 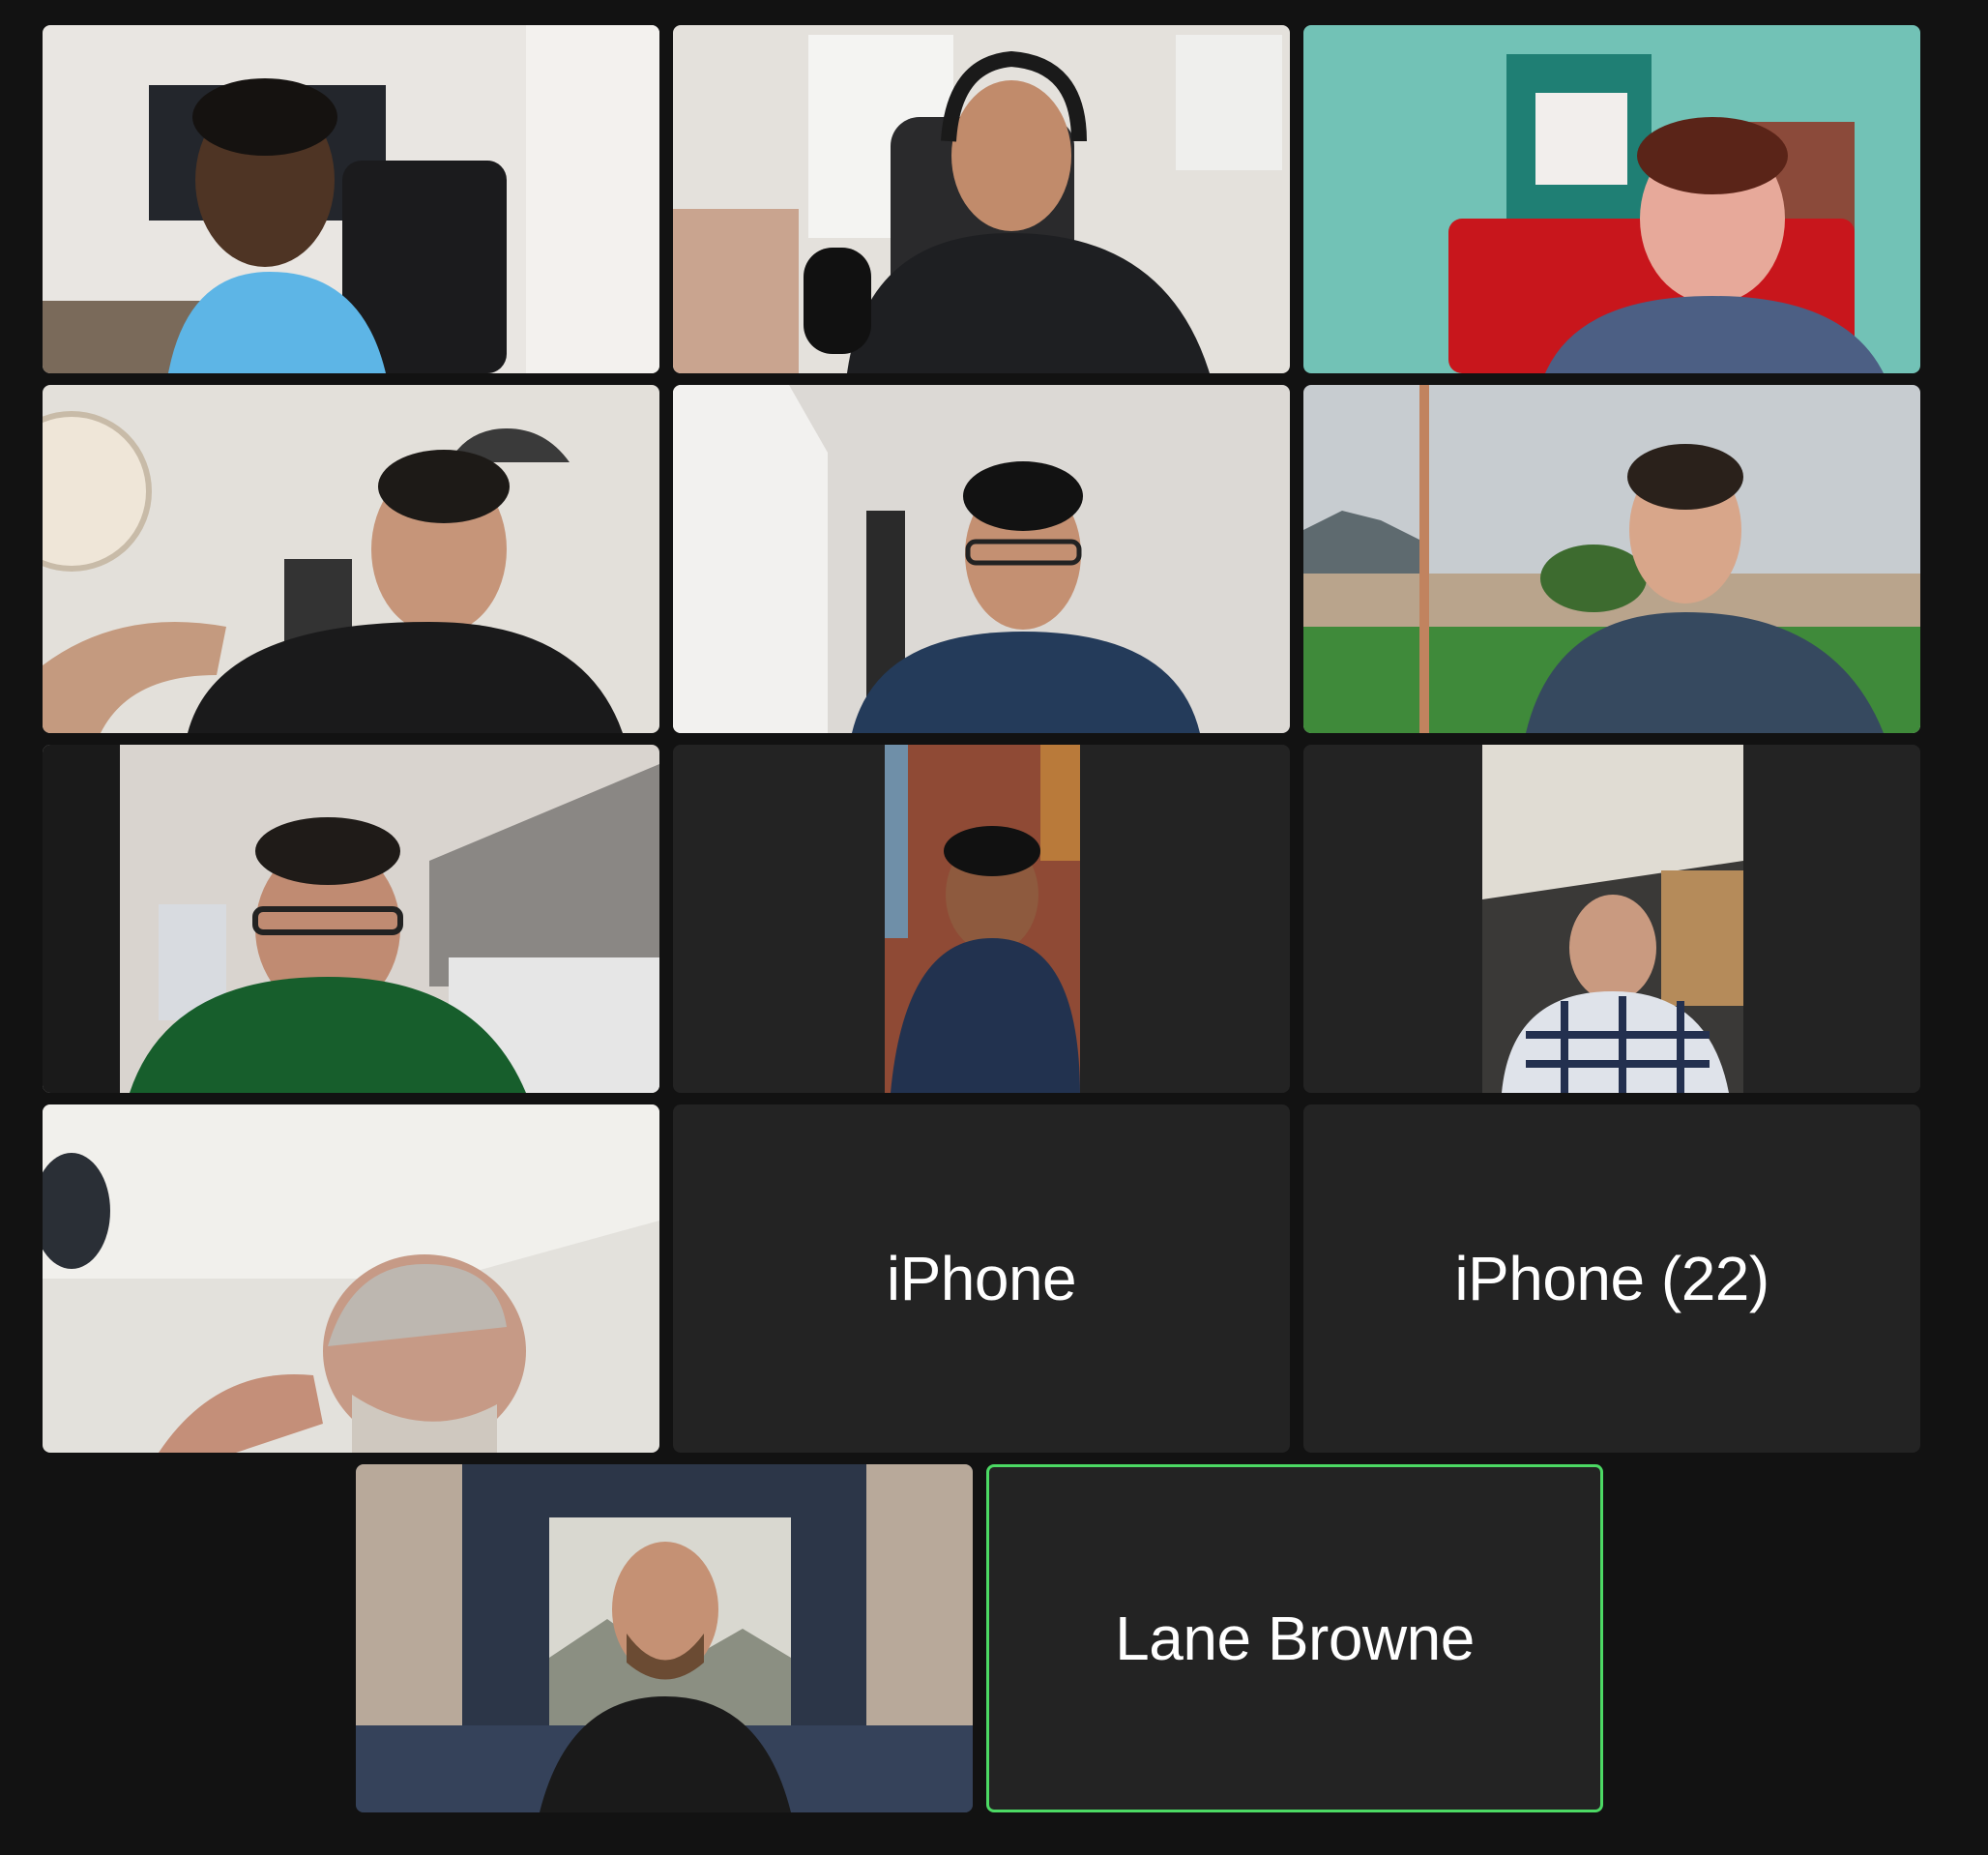 I want to click on participant-name: iPhone, so click(x=981, y=1278).